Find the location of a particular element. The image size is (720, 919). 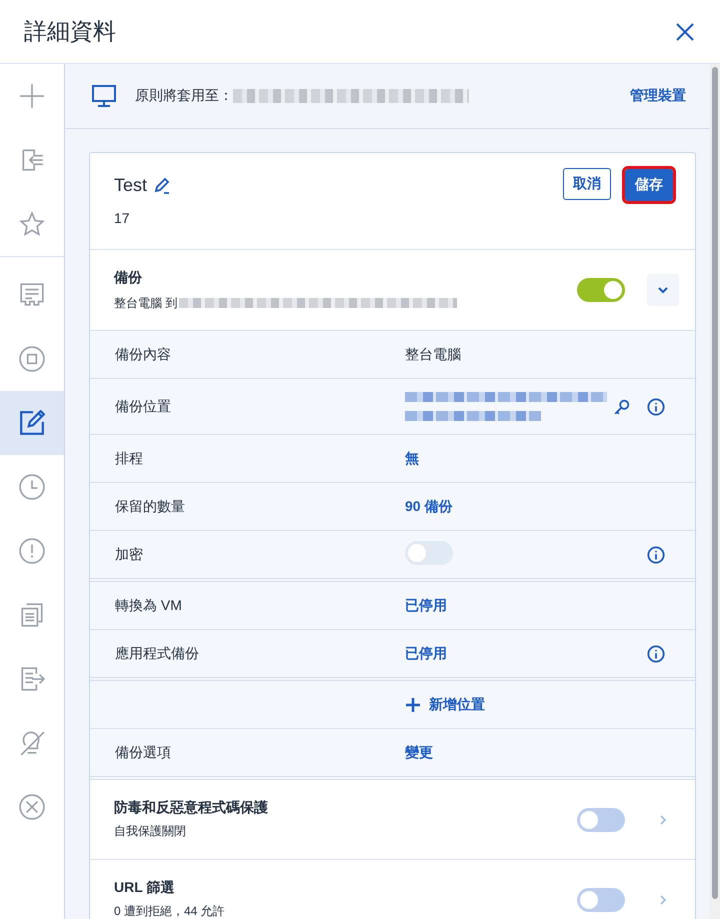

setting-label: 備份內容 is located at coordinates (143, 355).